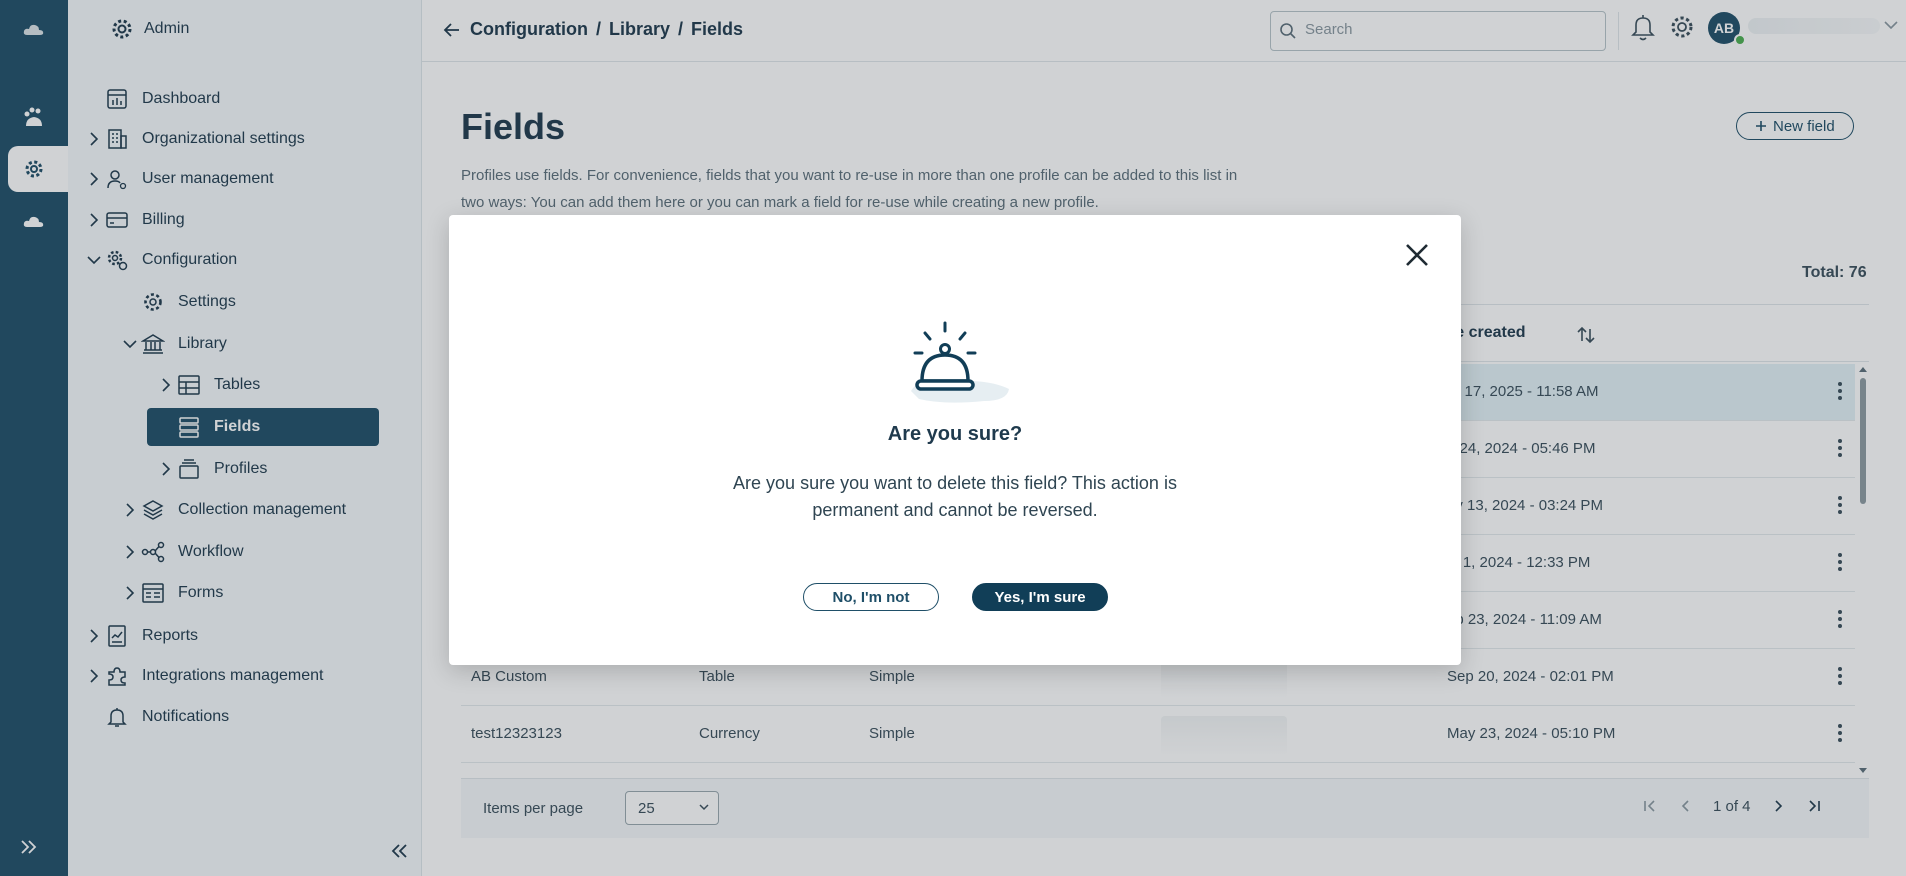 The image size is (1906, 876). Describe the element at coordinates (871, 597) in the screenshot. I see `cancel-button: No, I'm not` at that location.